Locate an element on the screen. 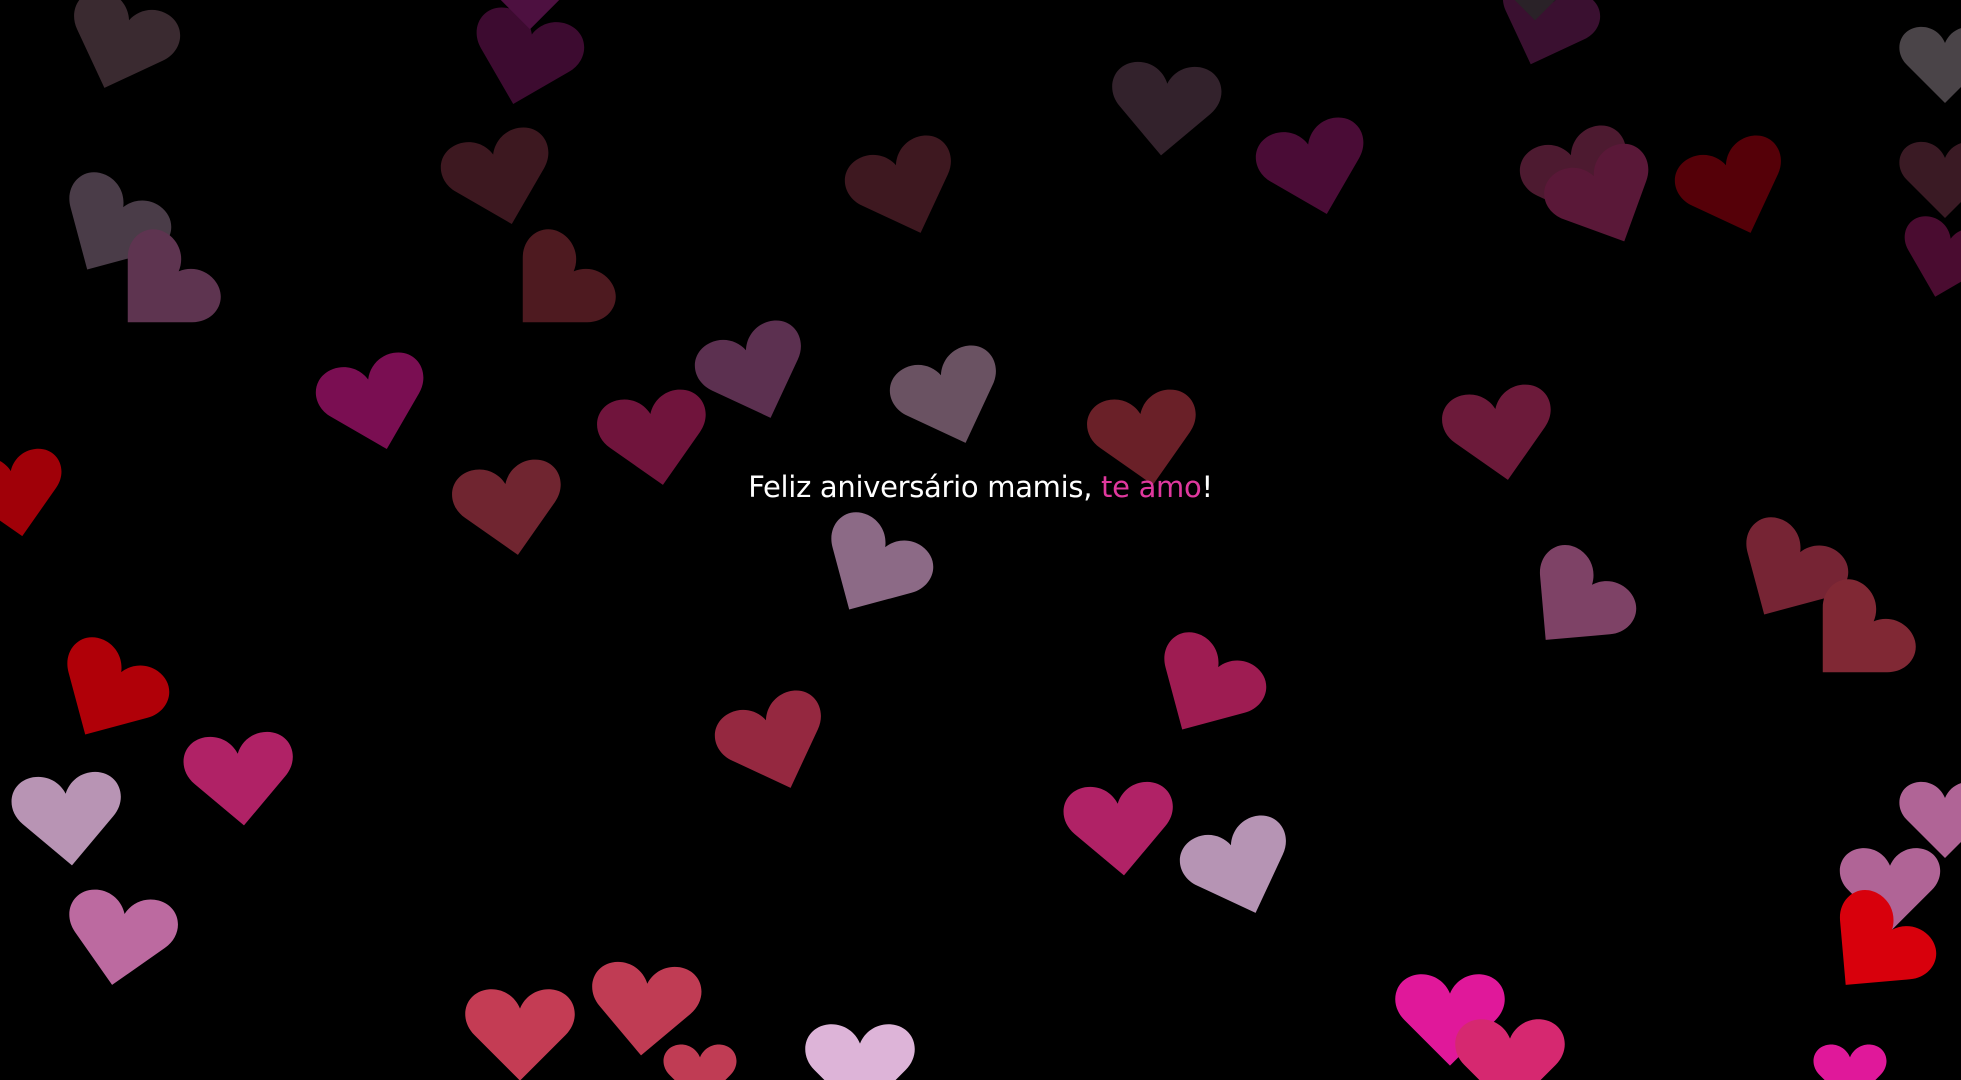  birthday-message: Feliz aniversário mamis, te amo! is located at coordinates (980, 487).